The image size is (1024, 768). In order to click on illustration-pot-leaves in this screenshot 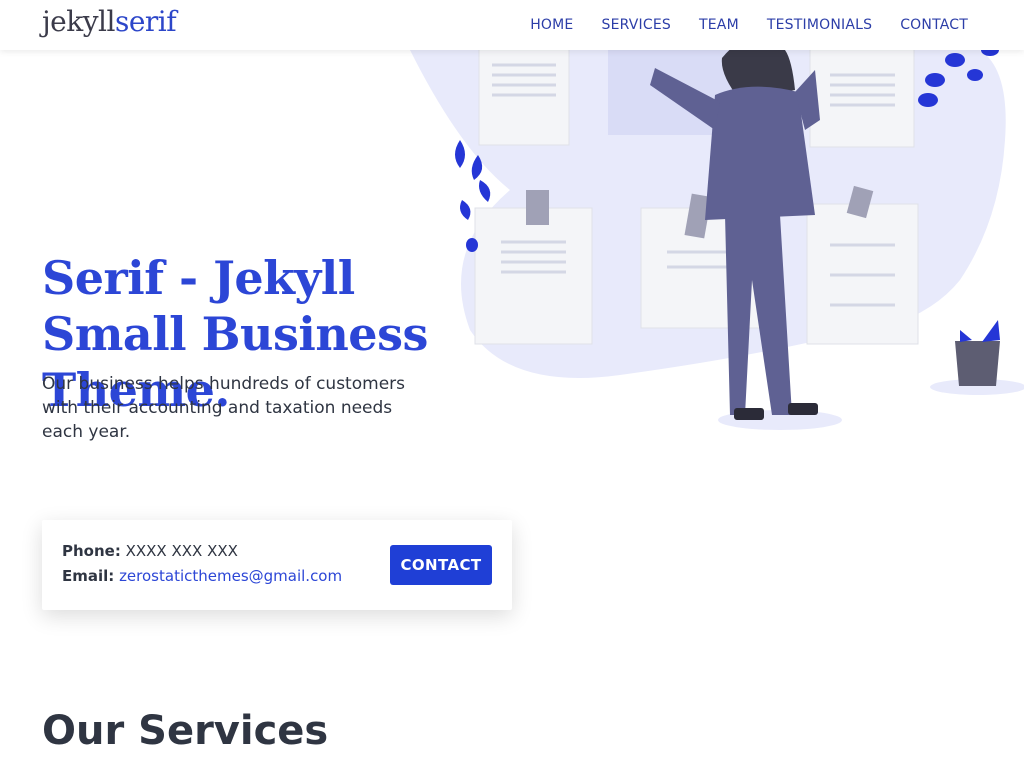, I will do `click(980, 331)`.